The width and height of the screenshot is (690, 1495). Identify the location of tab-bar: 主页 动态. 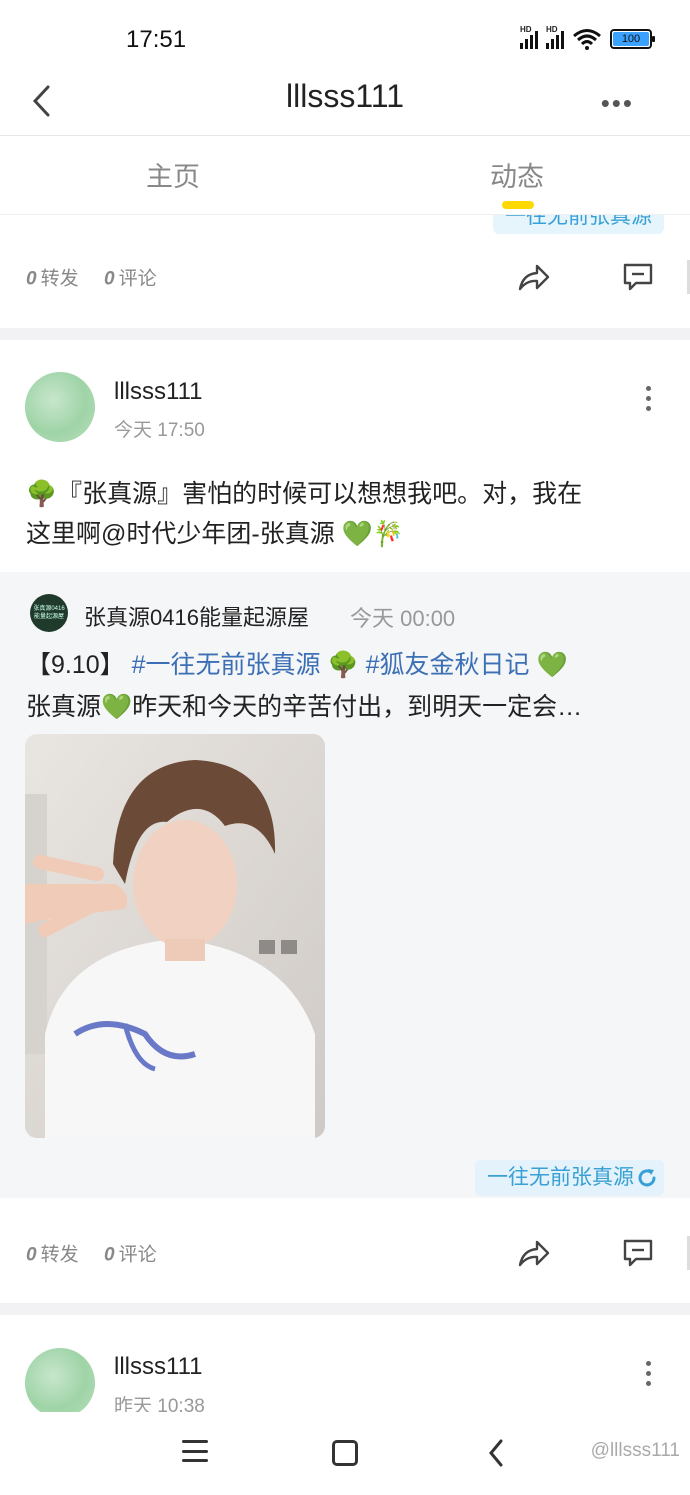
(345, 176).